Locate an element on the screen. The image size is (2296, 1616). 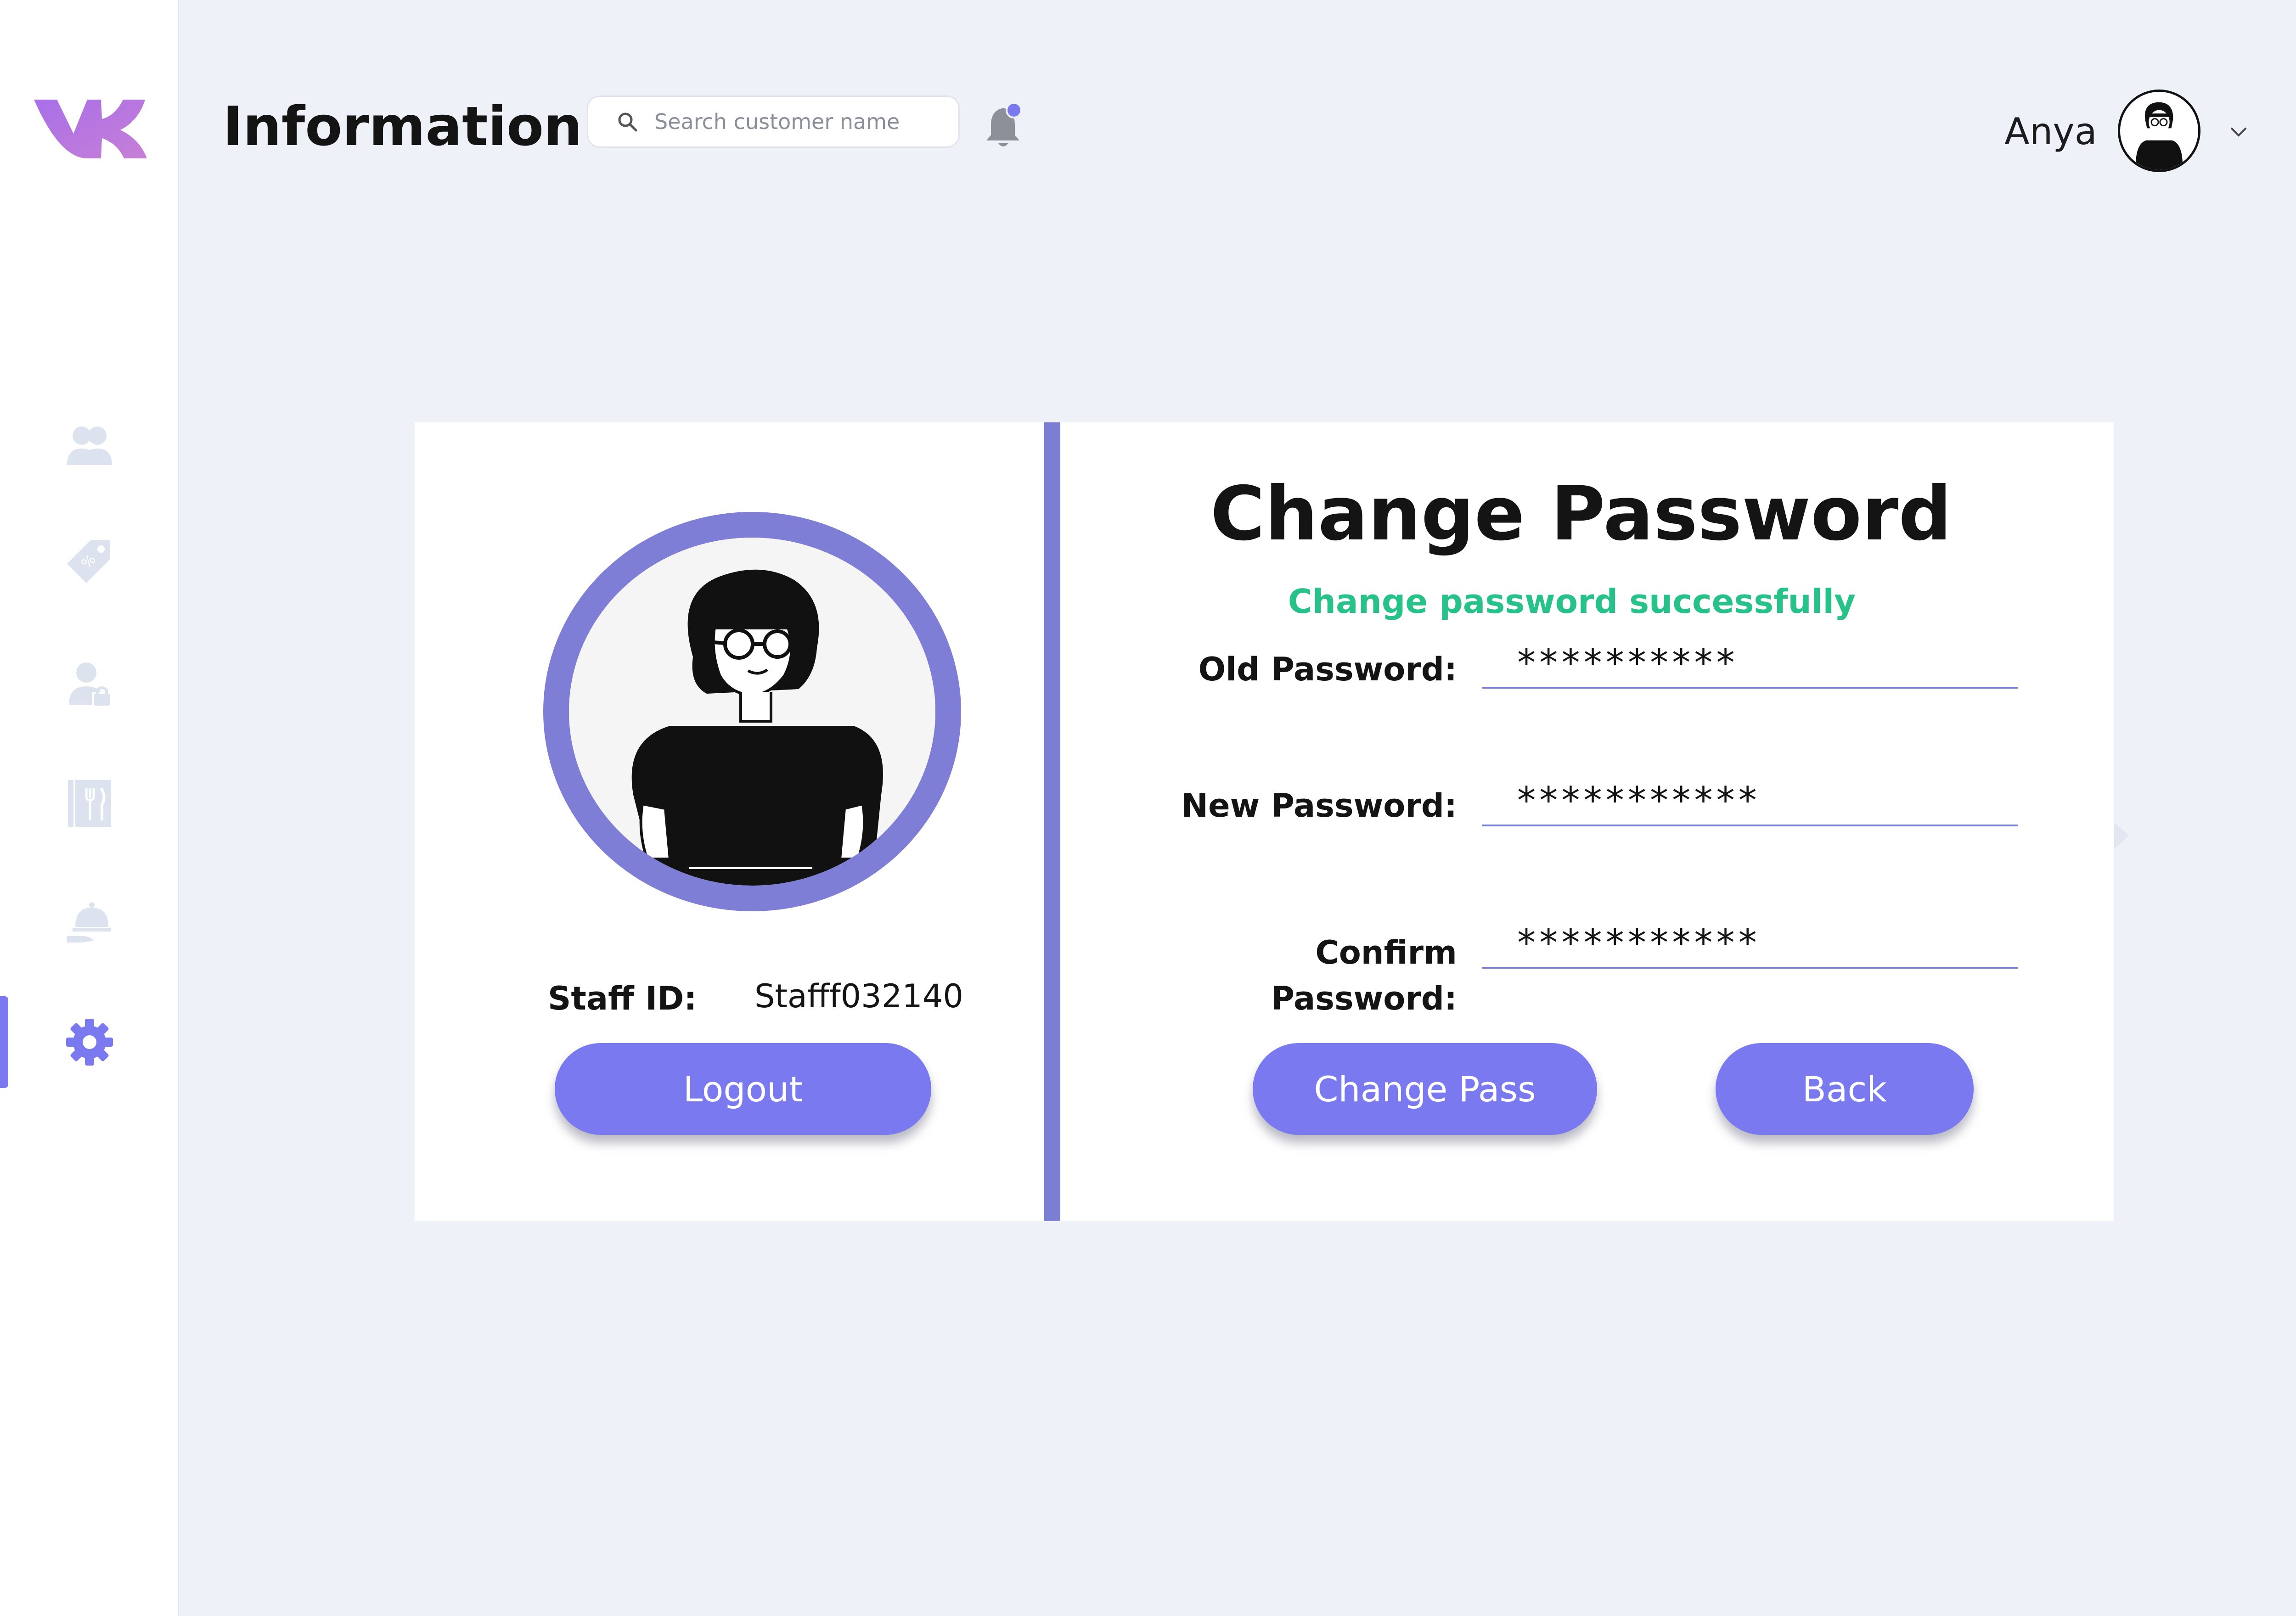
confirm-password-field is located at coordinates (1750, 944).